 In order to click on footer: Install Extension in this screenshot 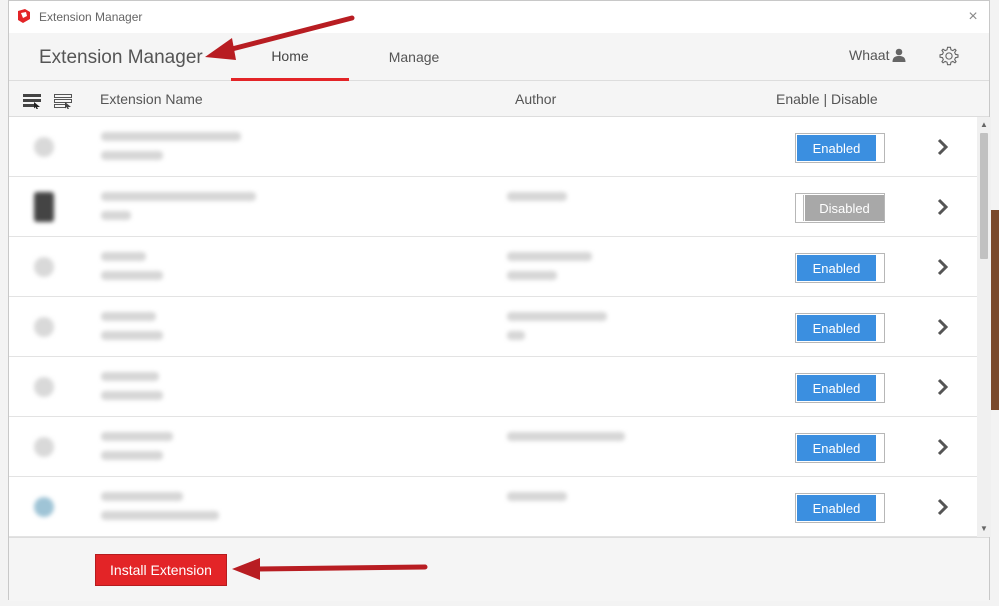, I will do `click(499, 569)`.